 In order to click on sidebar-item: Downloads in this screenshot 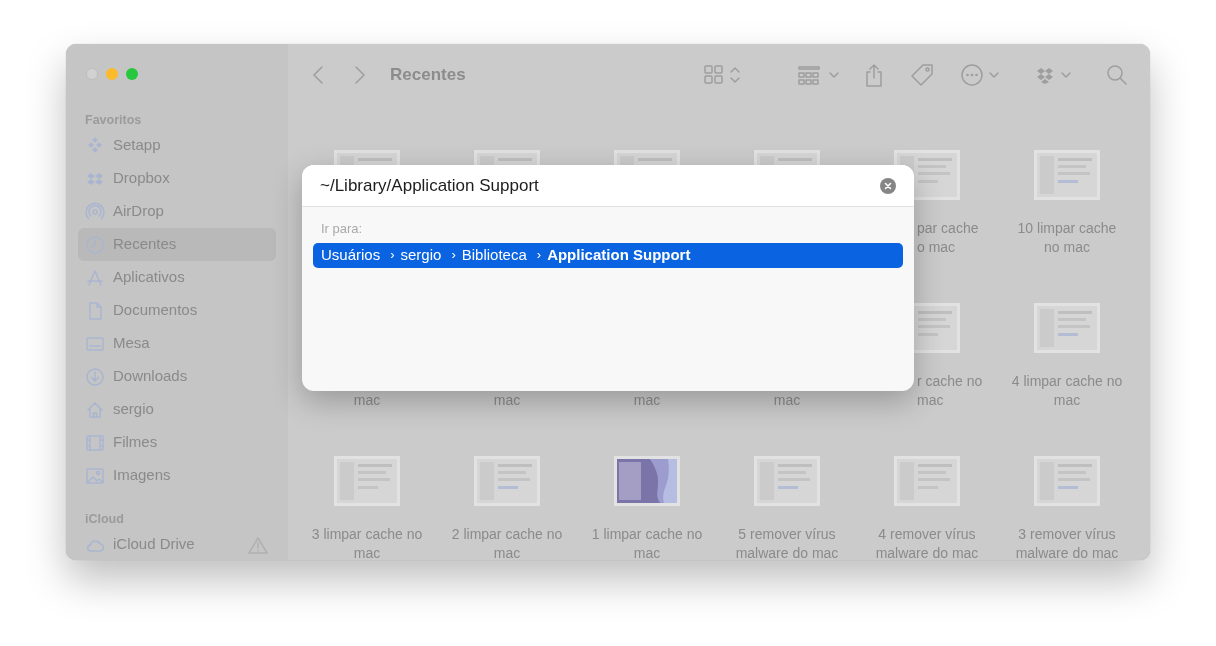, I will do `click(177, 376)`.